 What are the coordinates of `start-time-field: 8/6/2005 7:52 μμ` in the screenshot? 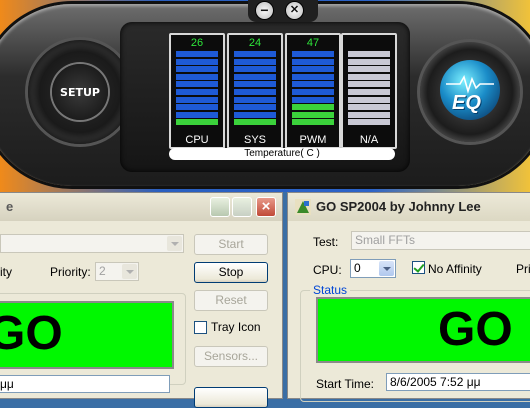 It's located at (458, 382).